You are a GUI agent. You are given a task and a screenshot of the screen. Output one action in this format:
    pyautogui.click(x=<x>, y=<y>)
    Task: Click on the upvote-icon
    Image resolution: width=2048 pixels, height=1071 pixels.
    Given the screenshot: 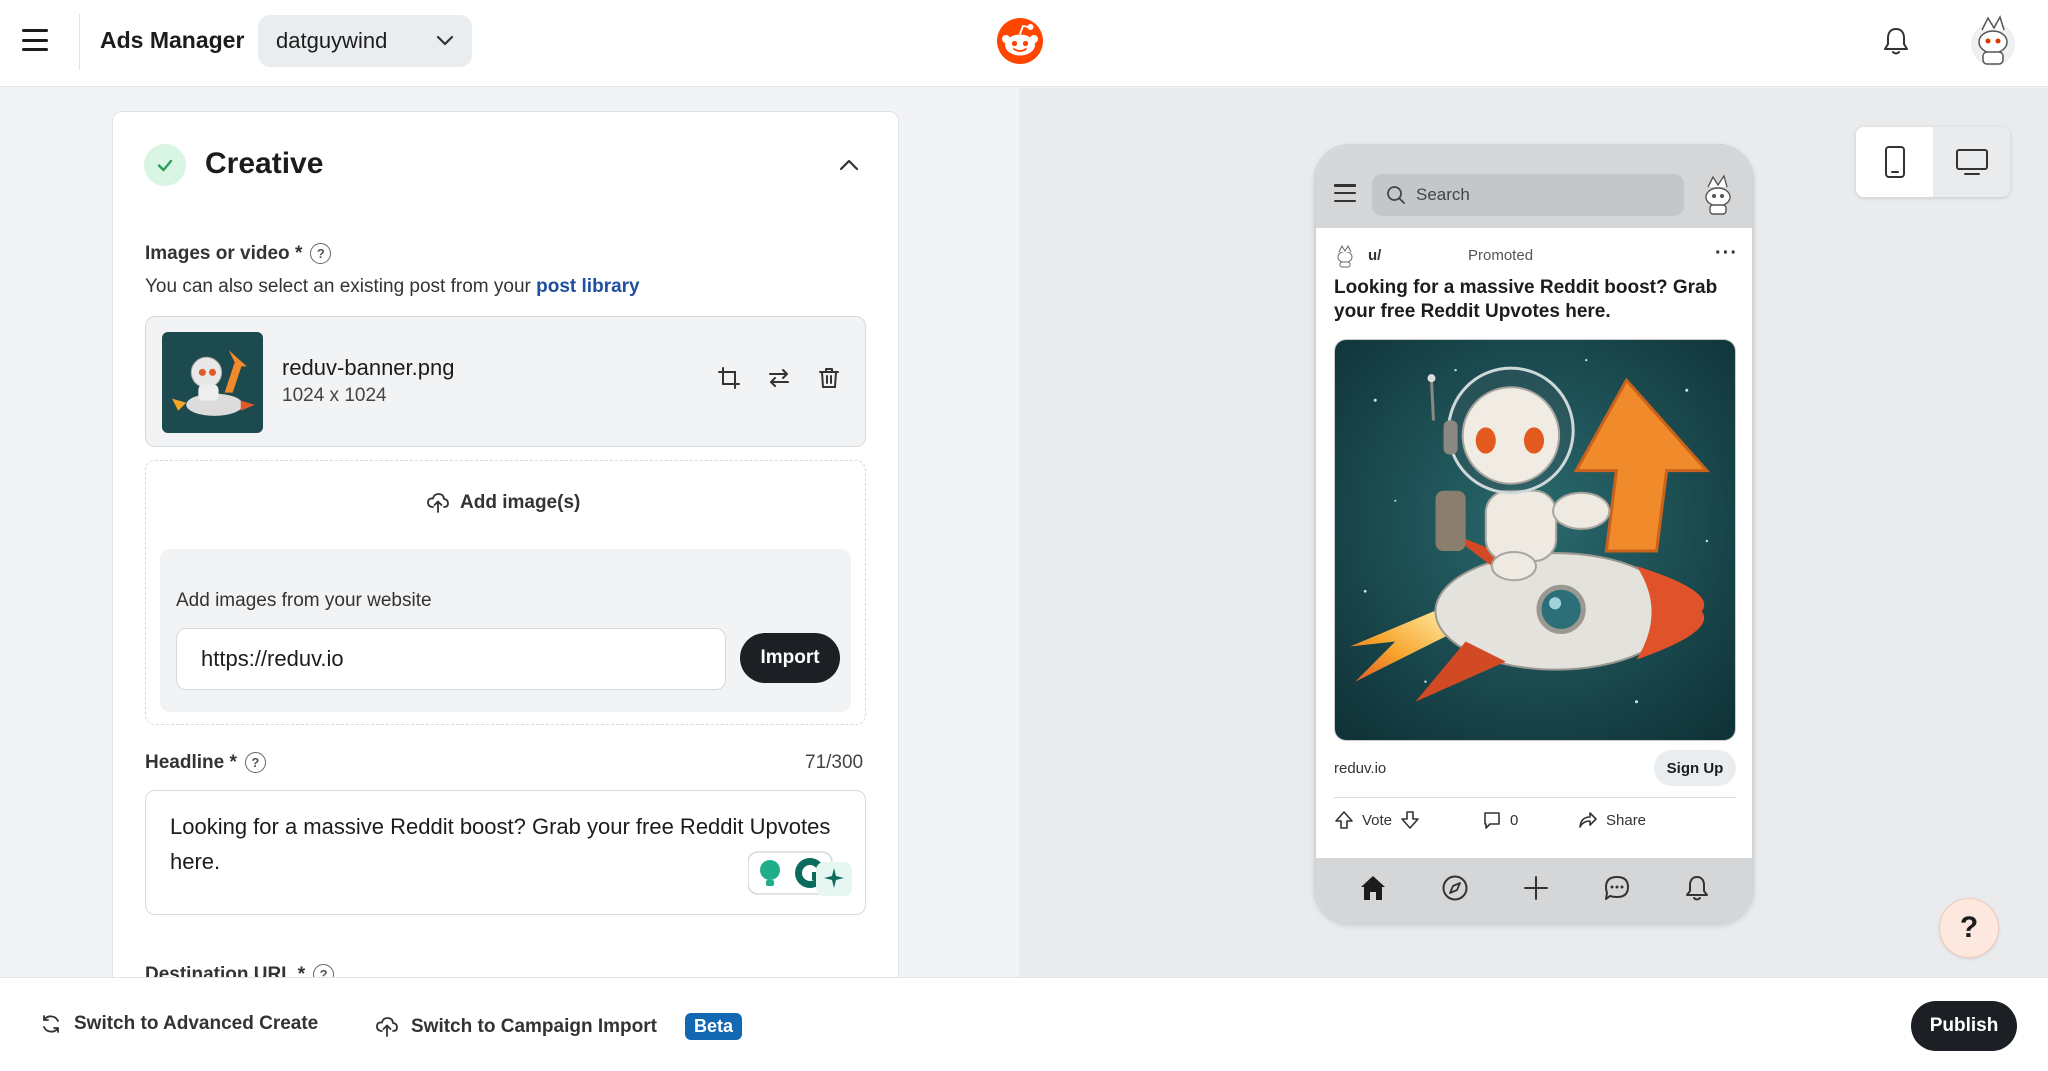 What is the action you would take?
    pyautogui.click(x=1344, y=820)
    